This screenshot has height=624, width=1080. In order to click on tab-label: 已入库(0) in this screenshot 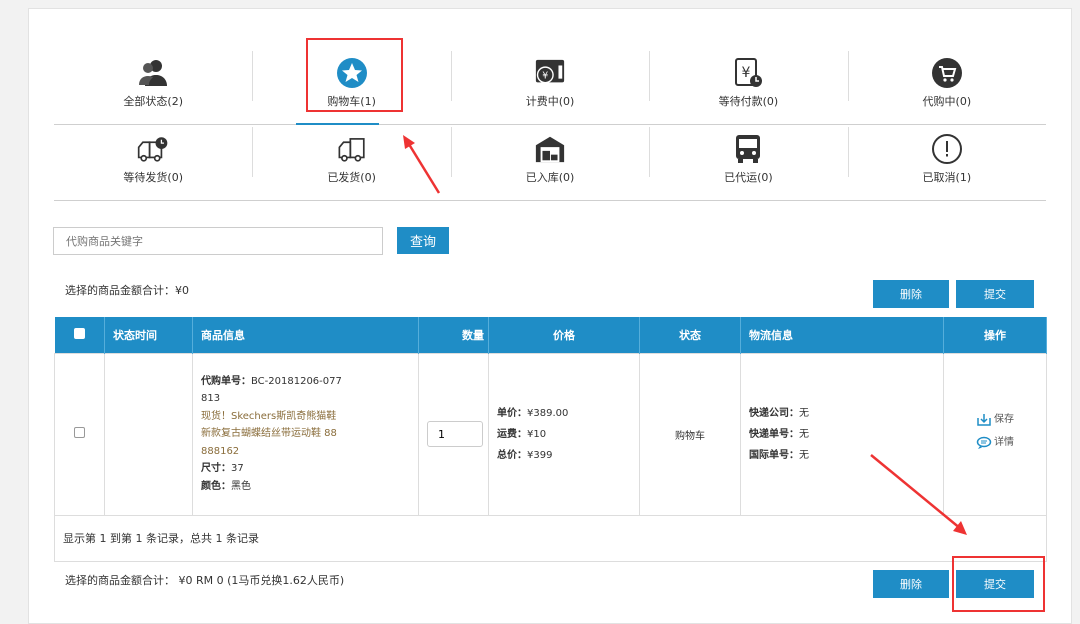, I will do `click(550, 177)`.